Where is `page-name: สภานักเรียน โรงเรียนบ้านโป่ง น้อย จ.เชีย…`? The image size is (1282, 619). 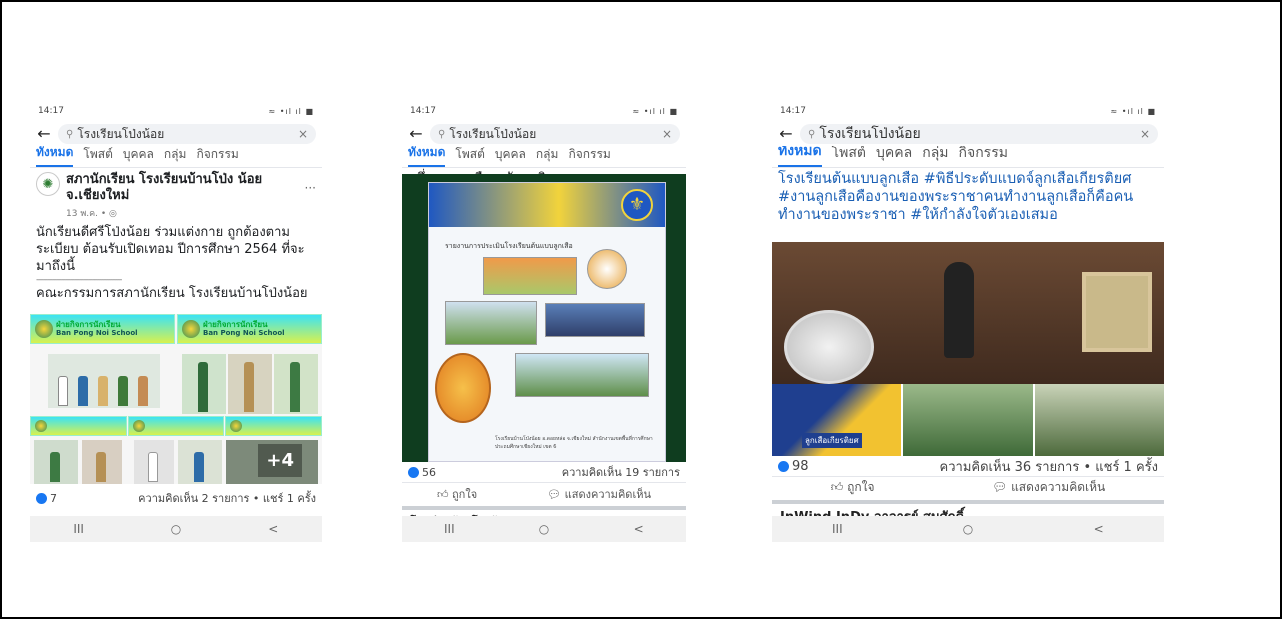 page-name: สภานักเรียน โรงเรียนบ้านโป่ง น้อย จ.เชีย… is located at coordinates (182, 188).